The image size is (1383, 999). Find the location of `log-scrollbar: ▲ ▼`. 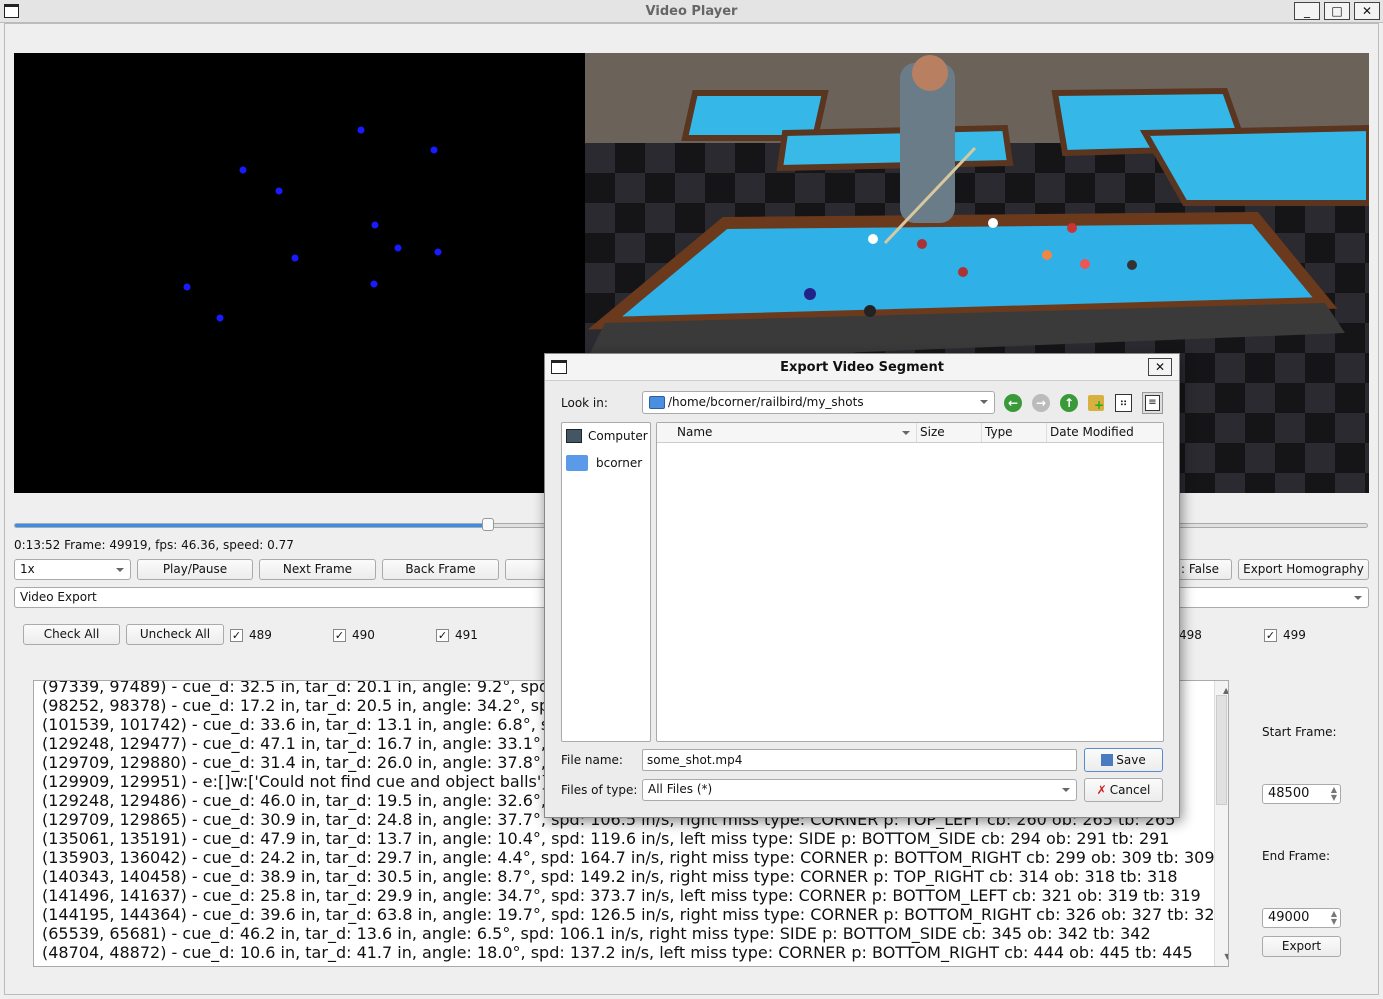

log-scrollbar: ▲ ▼ is located at coordinates (1221, 823).